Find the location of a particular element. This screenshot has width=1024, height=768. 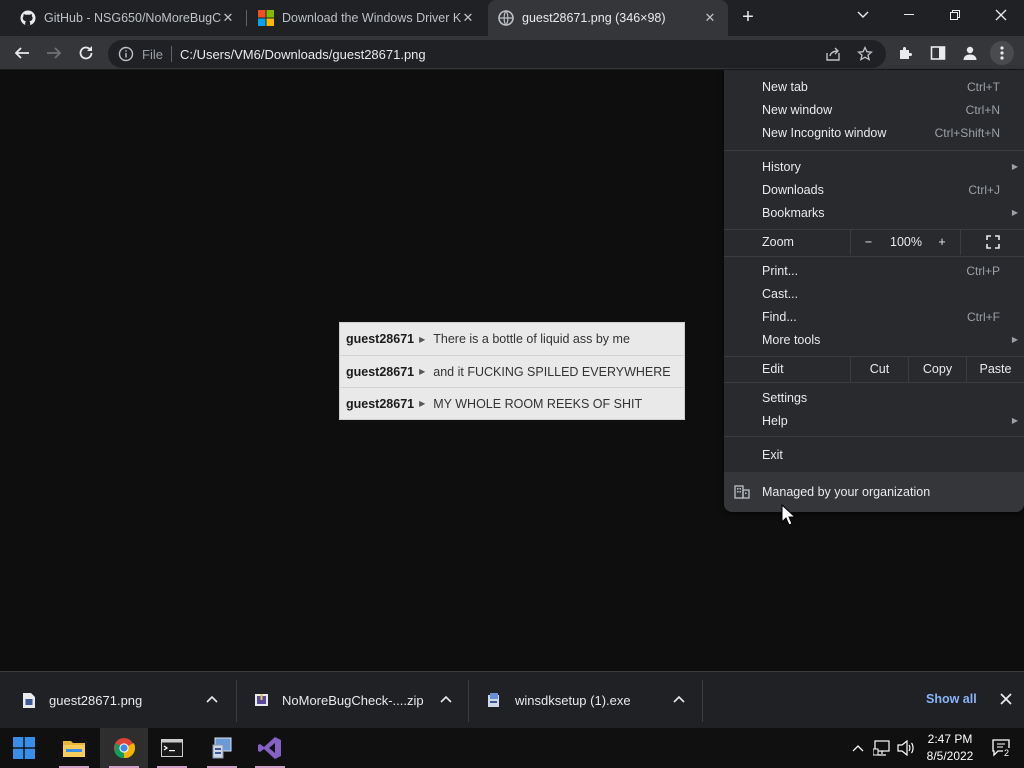

image-file-icon is located at coordinates (29, 700).